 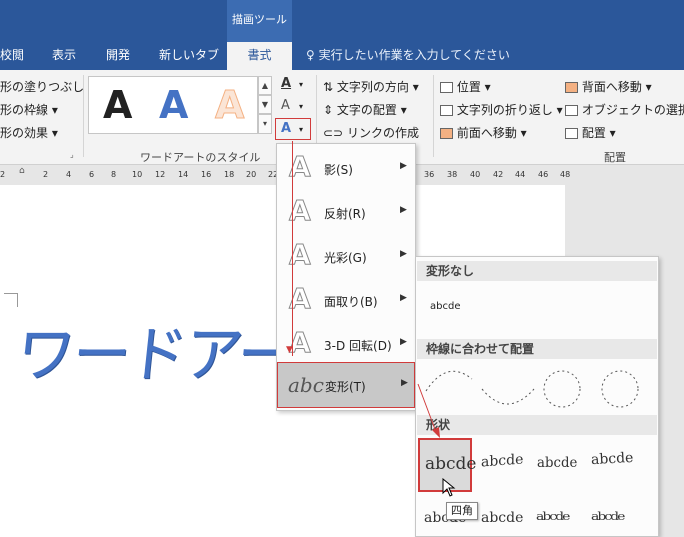 I want to click on wordart-style-blue: A, so click(x=173, y=105).